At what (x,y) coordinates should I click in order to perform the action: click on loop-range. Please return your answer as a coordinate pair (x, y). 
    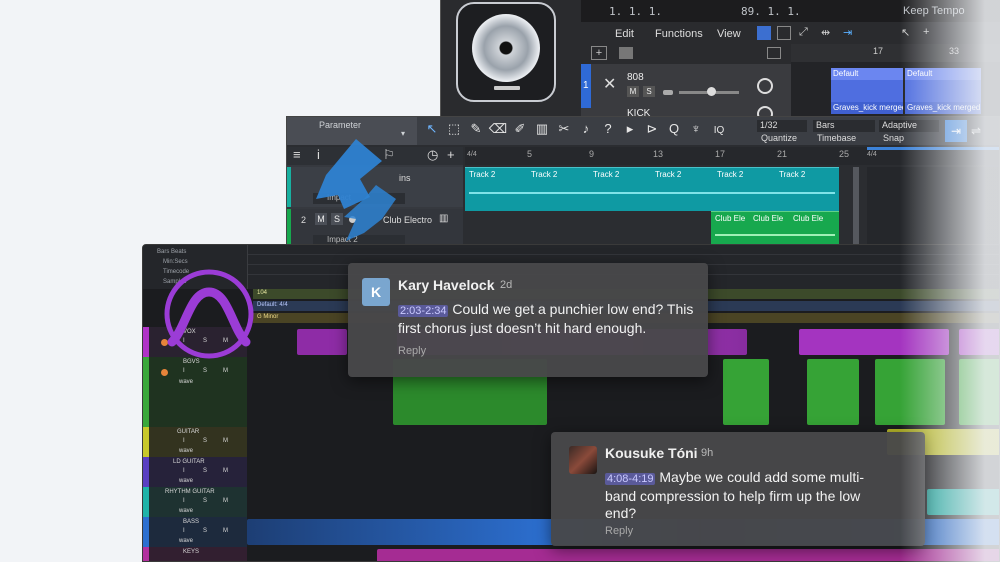
    Looking at the image, I should click on (933, 148).